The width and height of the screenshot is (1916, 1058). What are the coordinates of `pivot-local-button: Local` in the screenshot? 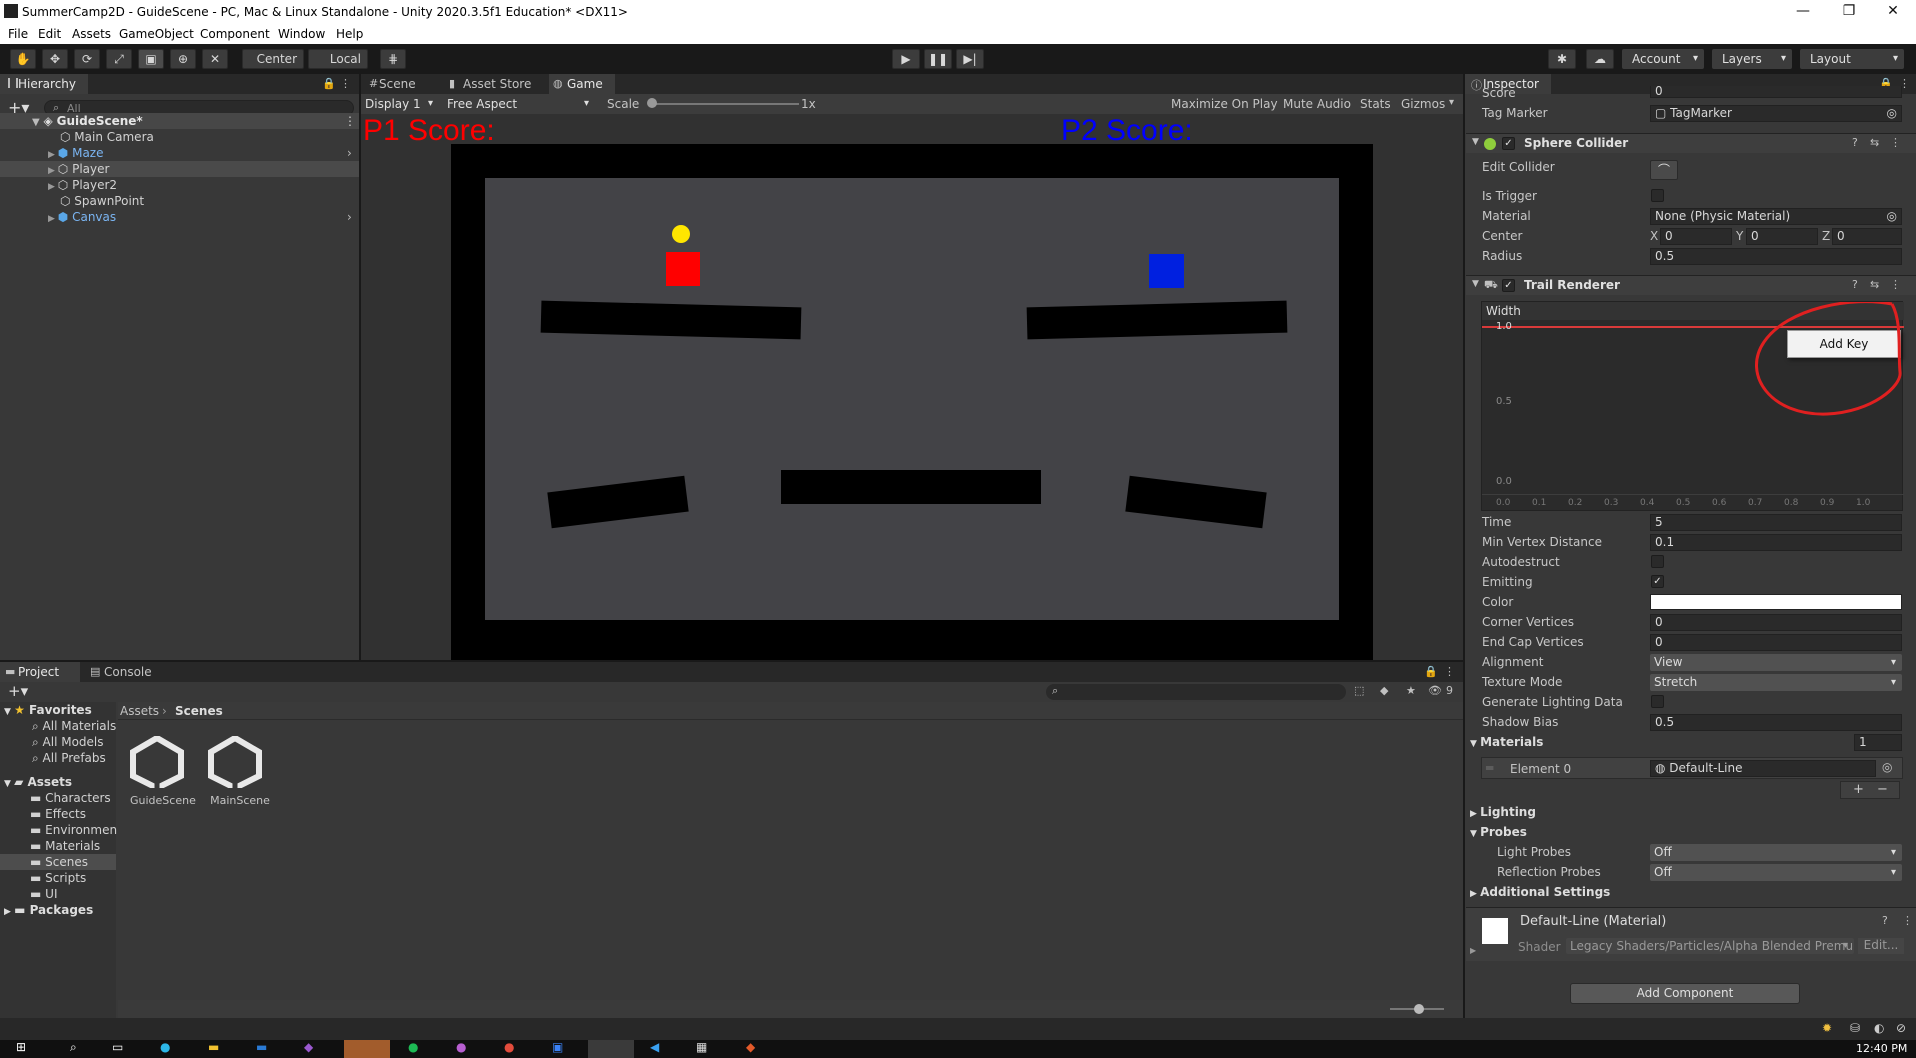 It's located at (338, 59).